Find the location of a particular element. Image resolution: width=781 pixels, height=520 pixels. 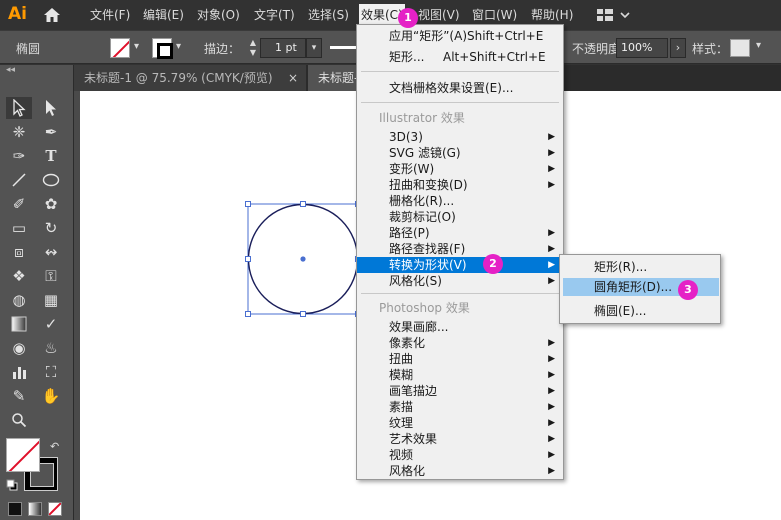

menu-item-last-effect: 矩形... Alt+Shift+Ctrl+E is located at coordinates (460, 57).